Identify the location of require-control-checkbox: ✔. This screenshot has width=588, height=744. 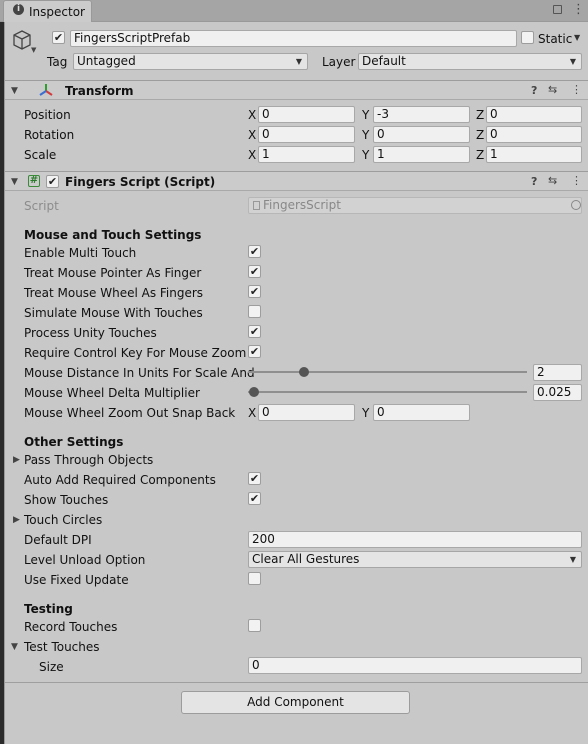
(254, 351).